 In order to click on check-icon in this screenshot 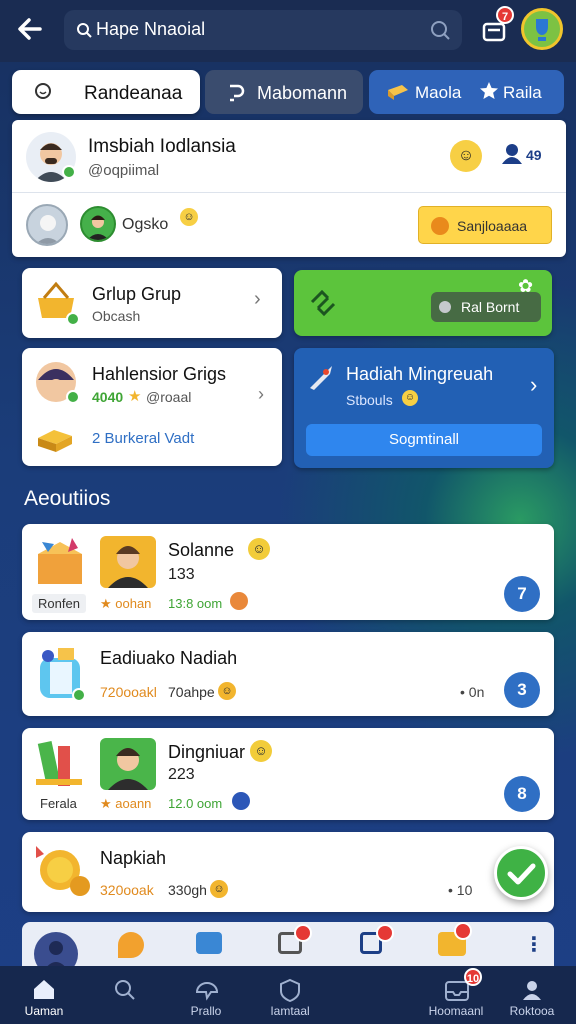, I will do `click(521, 874)`.